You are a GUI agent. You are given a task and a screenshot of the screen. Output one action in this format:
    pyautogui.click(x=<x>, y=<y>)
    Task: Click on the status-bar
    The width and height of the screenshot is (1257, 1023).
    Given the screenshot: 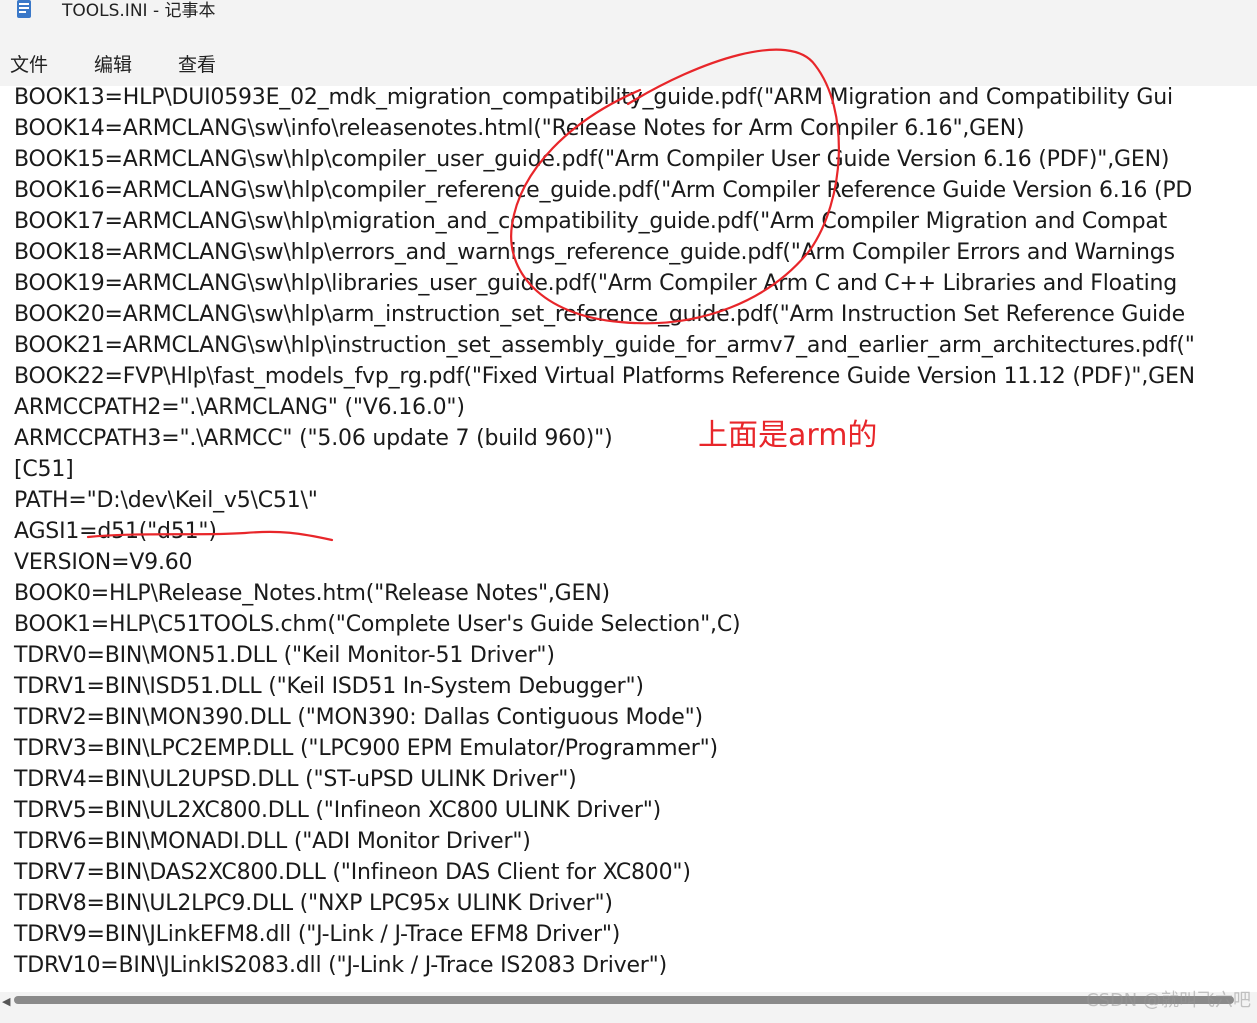 What is the action you would take?
    pyautogui.click(x=628, y=1016)
    